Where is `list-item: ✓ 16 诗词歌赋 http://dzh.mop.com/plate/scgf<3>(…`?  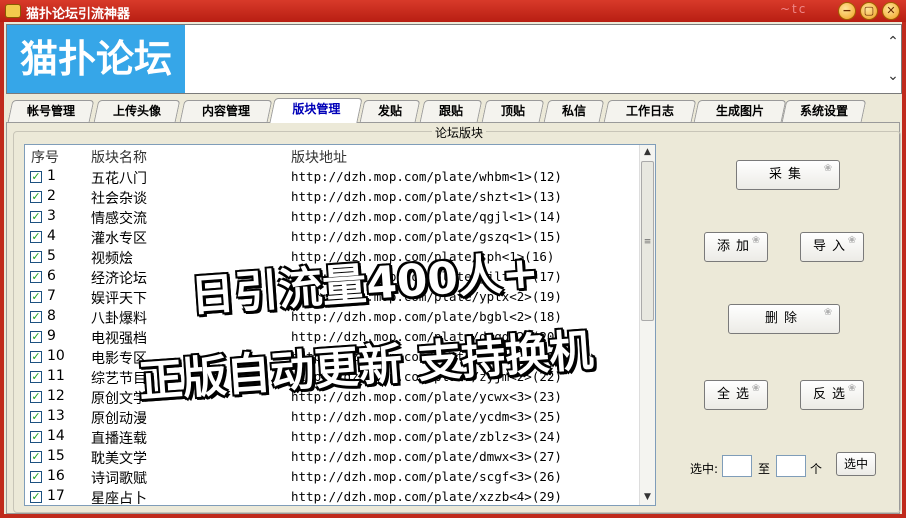
list-item: ✓ 16 诗词歌赋 http://dzh.mop.com/plate/scgf<3>(… is located at coordinates (332, 477).